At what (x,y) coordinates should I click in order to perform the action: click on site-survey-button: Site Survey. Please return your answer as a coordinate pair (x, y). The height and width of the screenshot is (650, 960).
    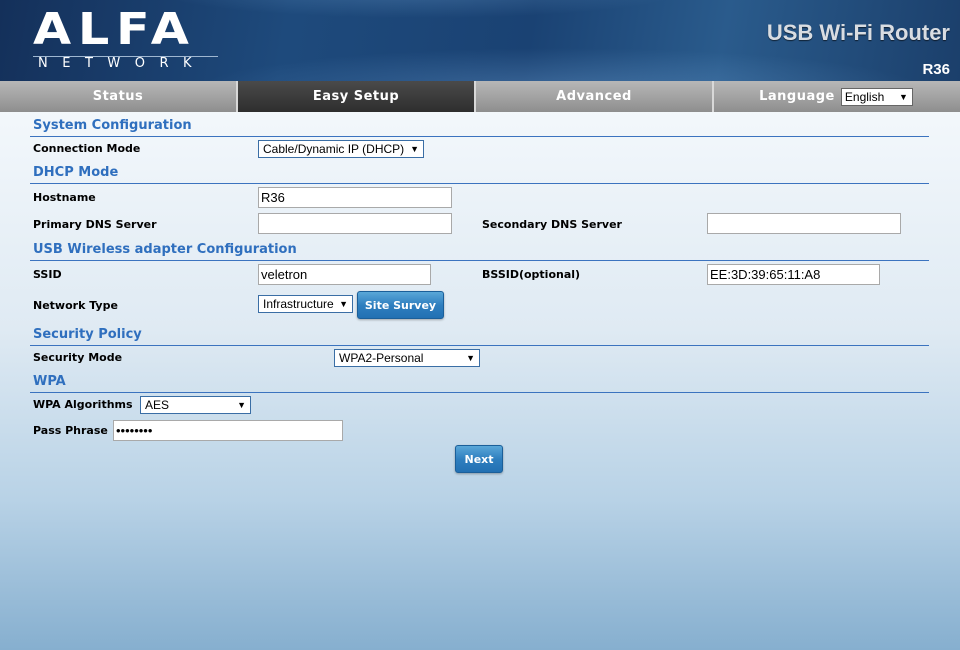
    Looking at the image, I should click on (400, 305).